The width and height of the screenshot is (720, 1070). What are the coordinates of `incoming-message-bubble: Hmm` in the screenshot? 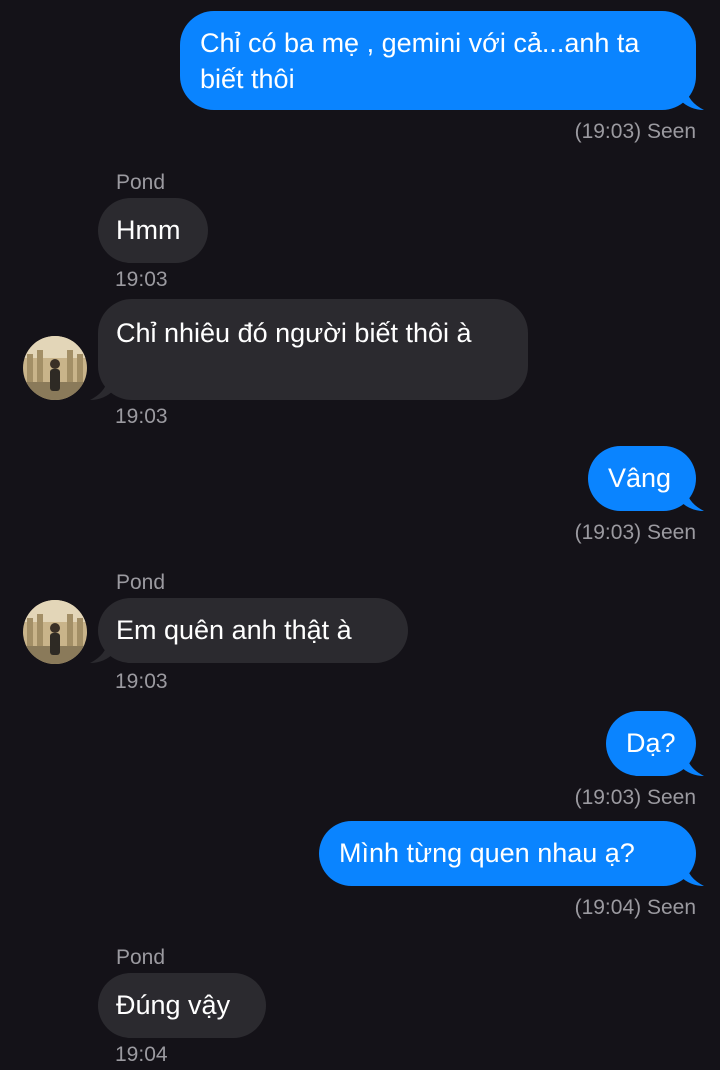 It's located at (153, 230).